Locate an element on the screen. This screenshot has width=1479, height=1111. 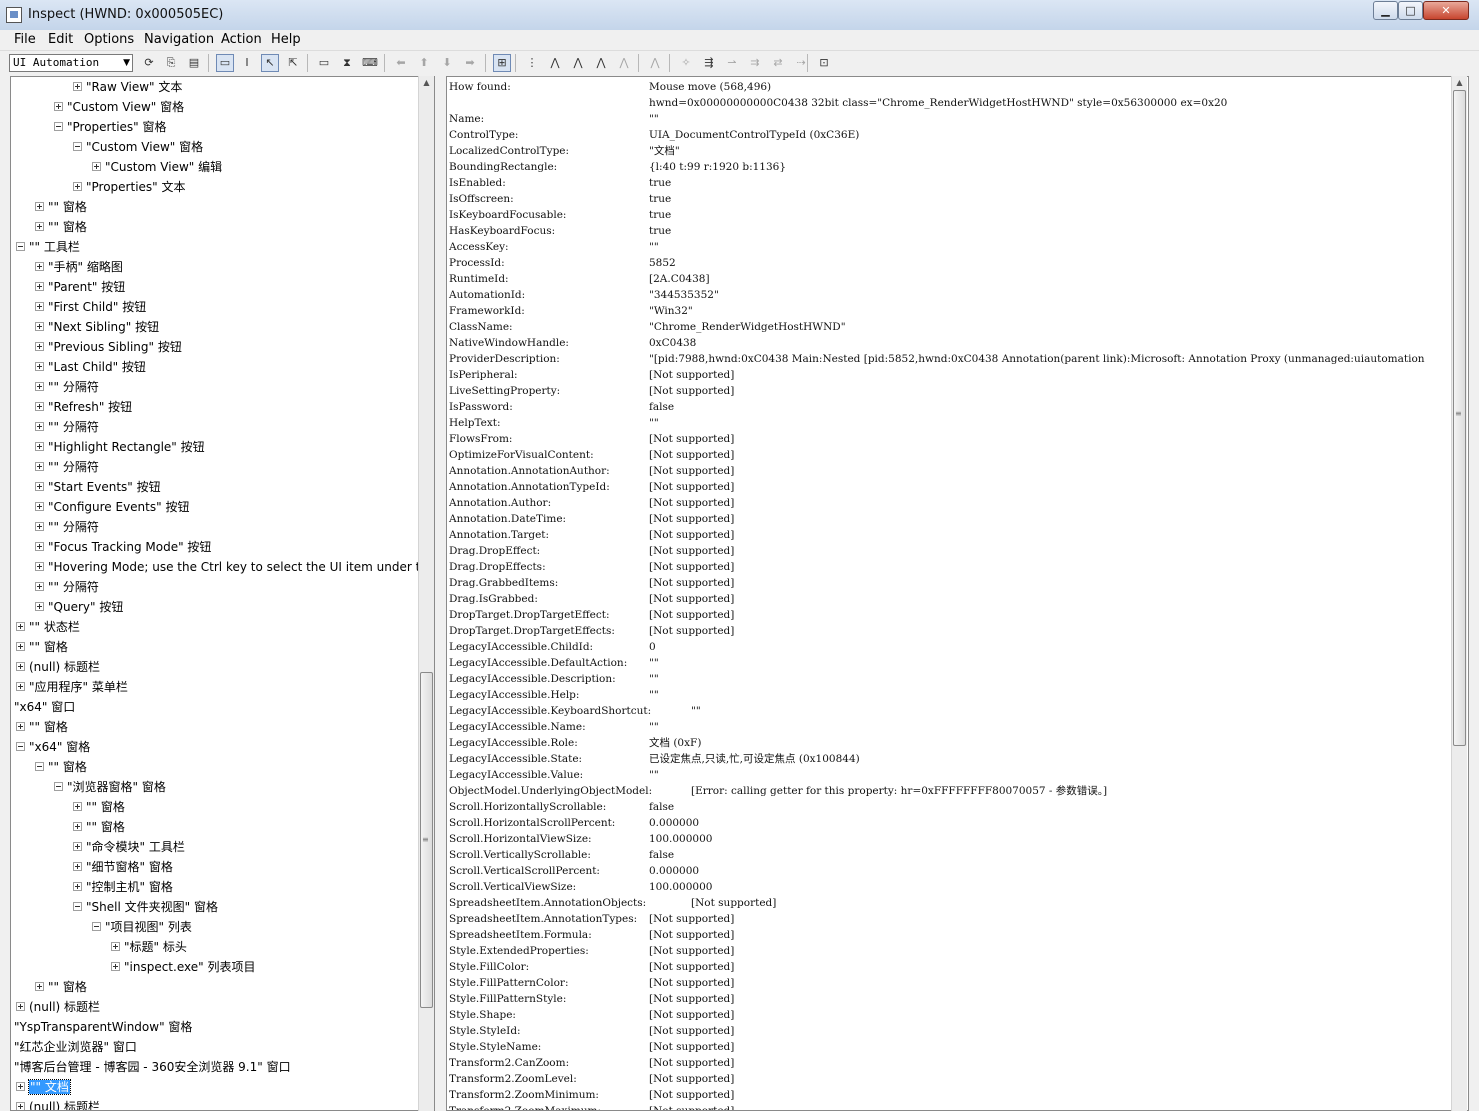
tree-item: "Refresh" 按钮 is located at coordinates (83, 407).